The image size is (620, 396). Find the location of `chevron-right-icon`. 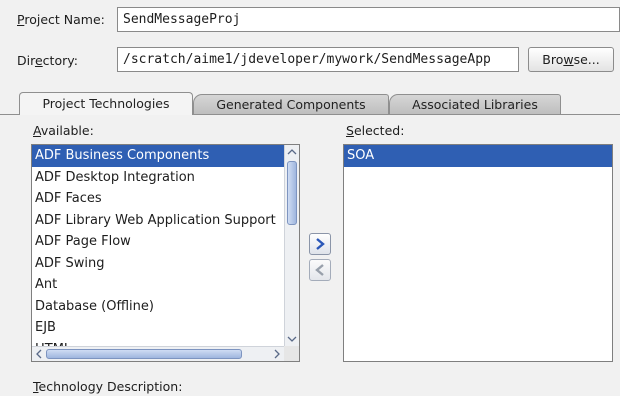

chevron-right-icon is located at coordinates (320, 244).